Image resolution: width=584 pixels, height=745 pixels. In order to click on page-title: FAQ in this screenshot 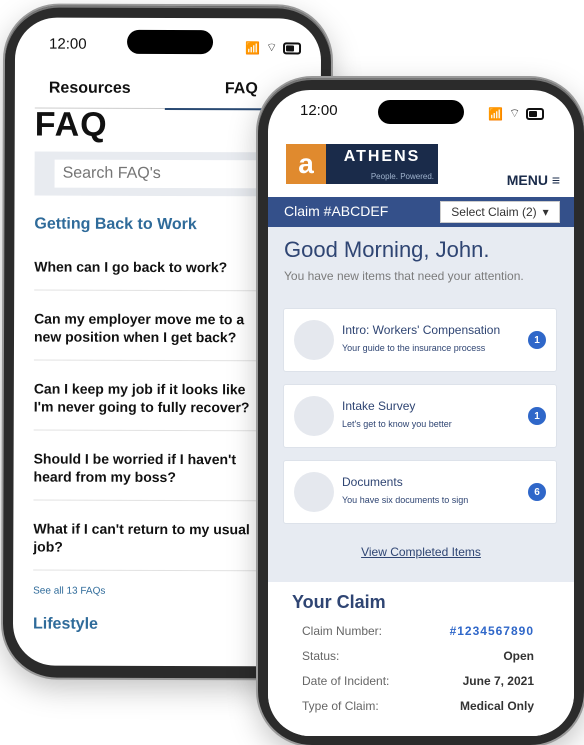, I will do `click(71, 124)`.